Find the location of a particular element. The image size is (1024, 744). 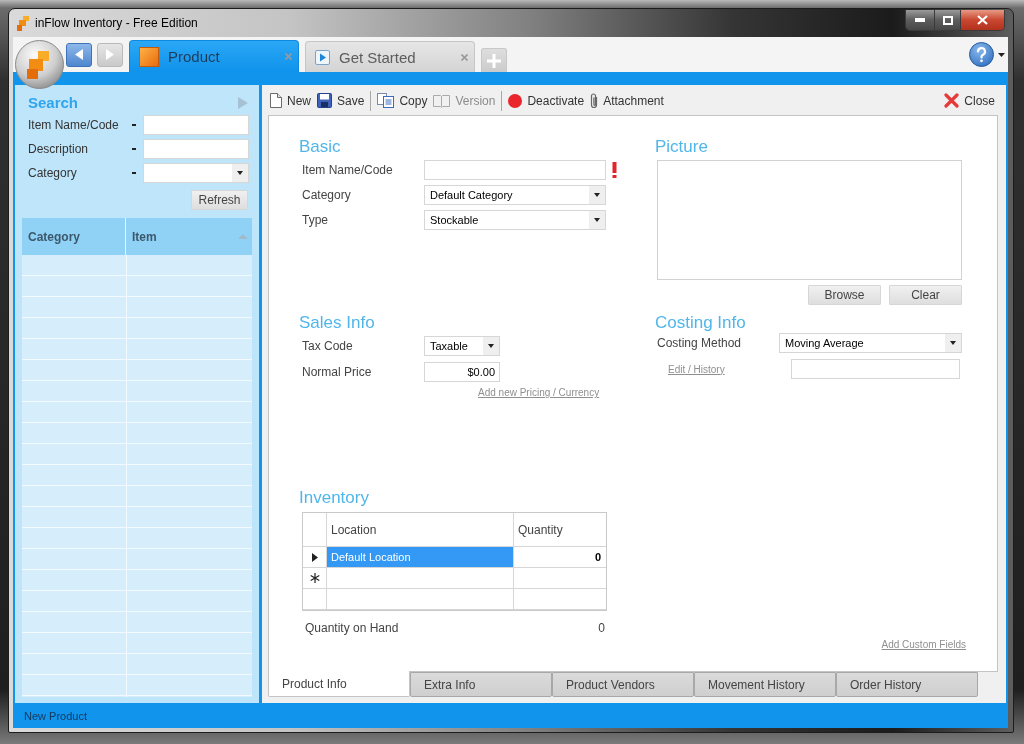

picture-button: Clear is located at coordinates (925, 295).